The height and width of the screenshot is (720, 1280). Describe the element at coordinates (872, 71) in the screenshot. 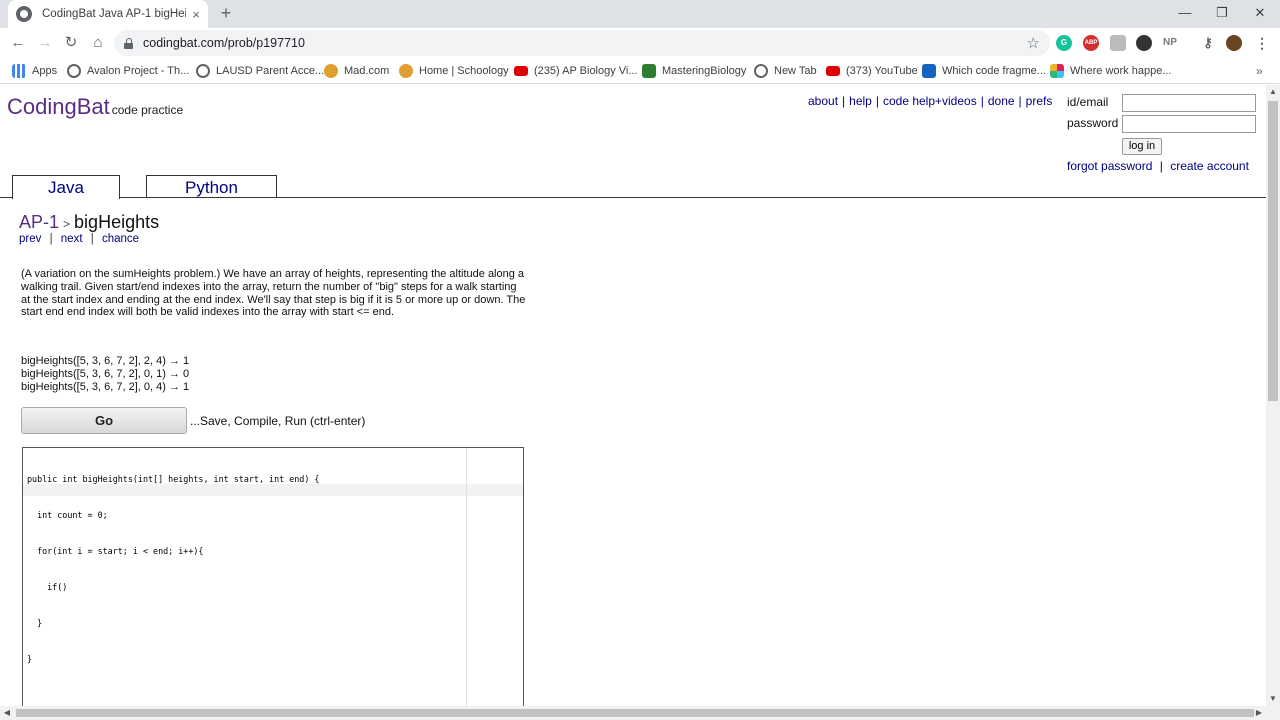

I see `bookmark-youtube: (373) YouTube` at that location.